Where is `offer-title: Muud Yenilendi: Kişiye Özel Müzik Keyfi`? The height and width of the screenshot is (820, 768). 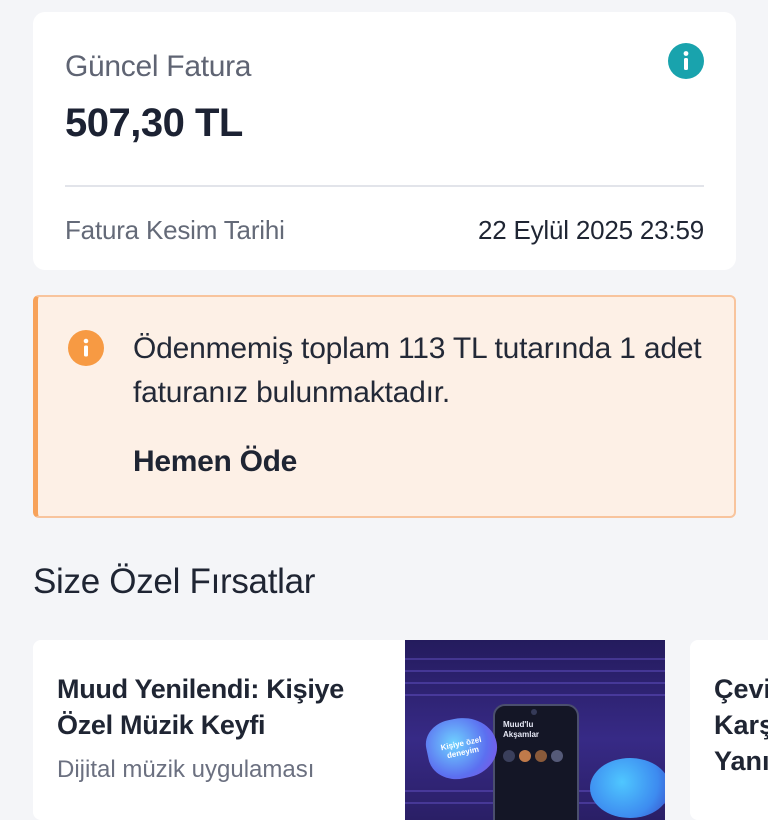 offer-title: Muud Yenilendi: Kişiye Özel Müzik Keyfi is located at coordinates (200, 707).